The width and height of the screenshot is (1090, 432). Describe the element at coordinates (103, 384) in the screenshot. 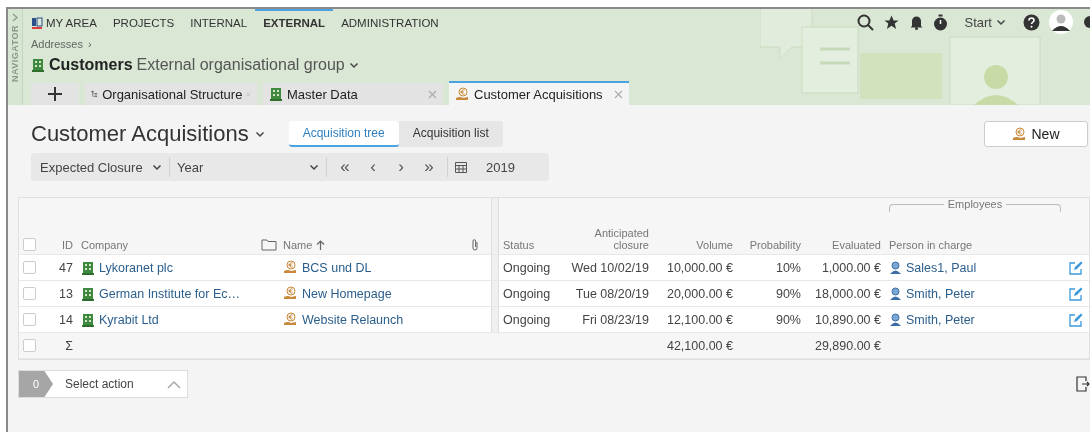

I see `action-select: 0 Select action` at that location.